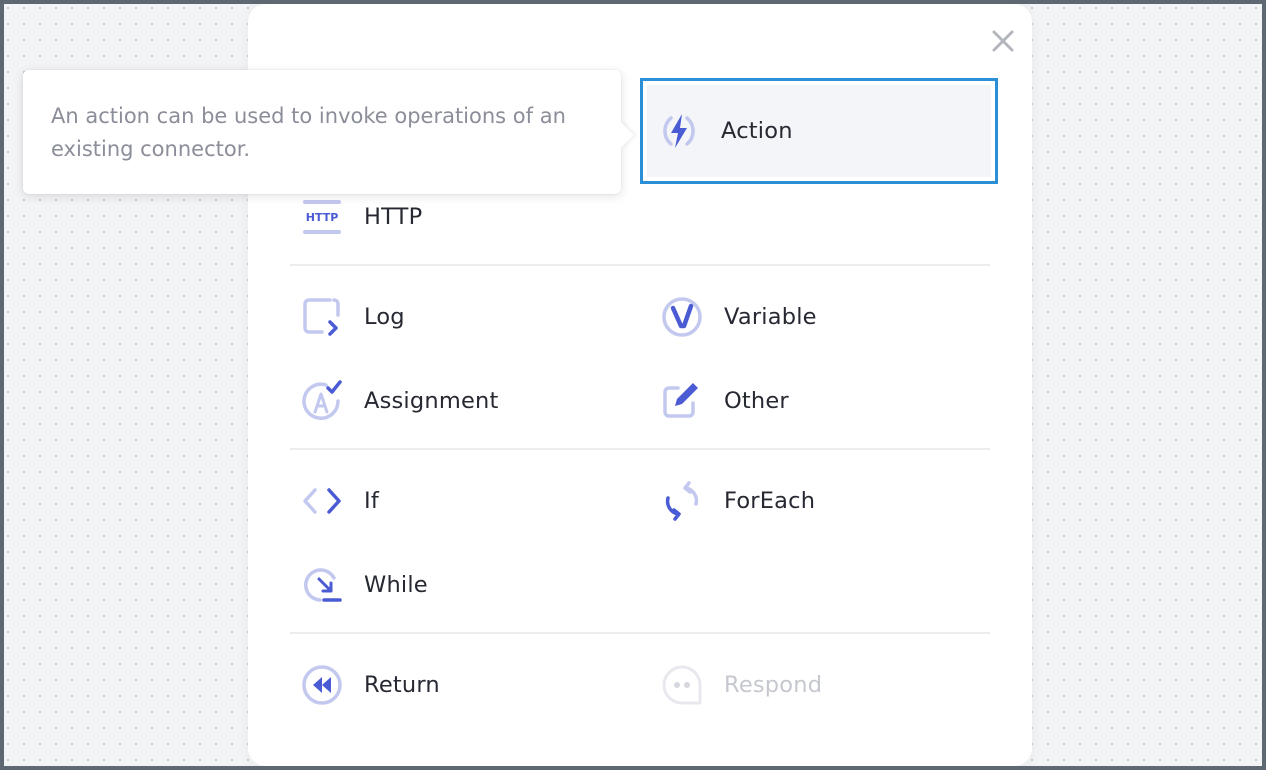 This screenshot has height=770, width=1266. I want to click on http-icon: HTTP, so click(322, 217).